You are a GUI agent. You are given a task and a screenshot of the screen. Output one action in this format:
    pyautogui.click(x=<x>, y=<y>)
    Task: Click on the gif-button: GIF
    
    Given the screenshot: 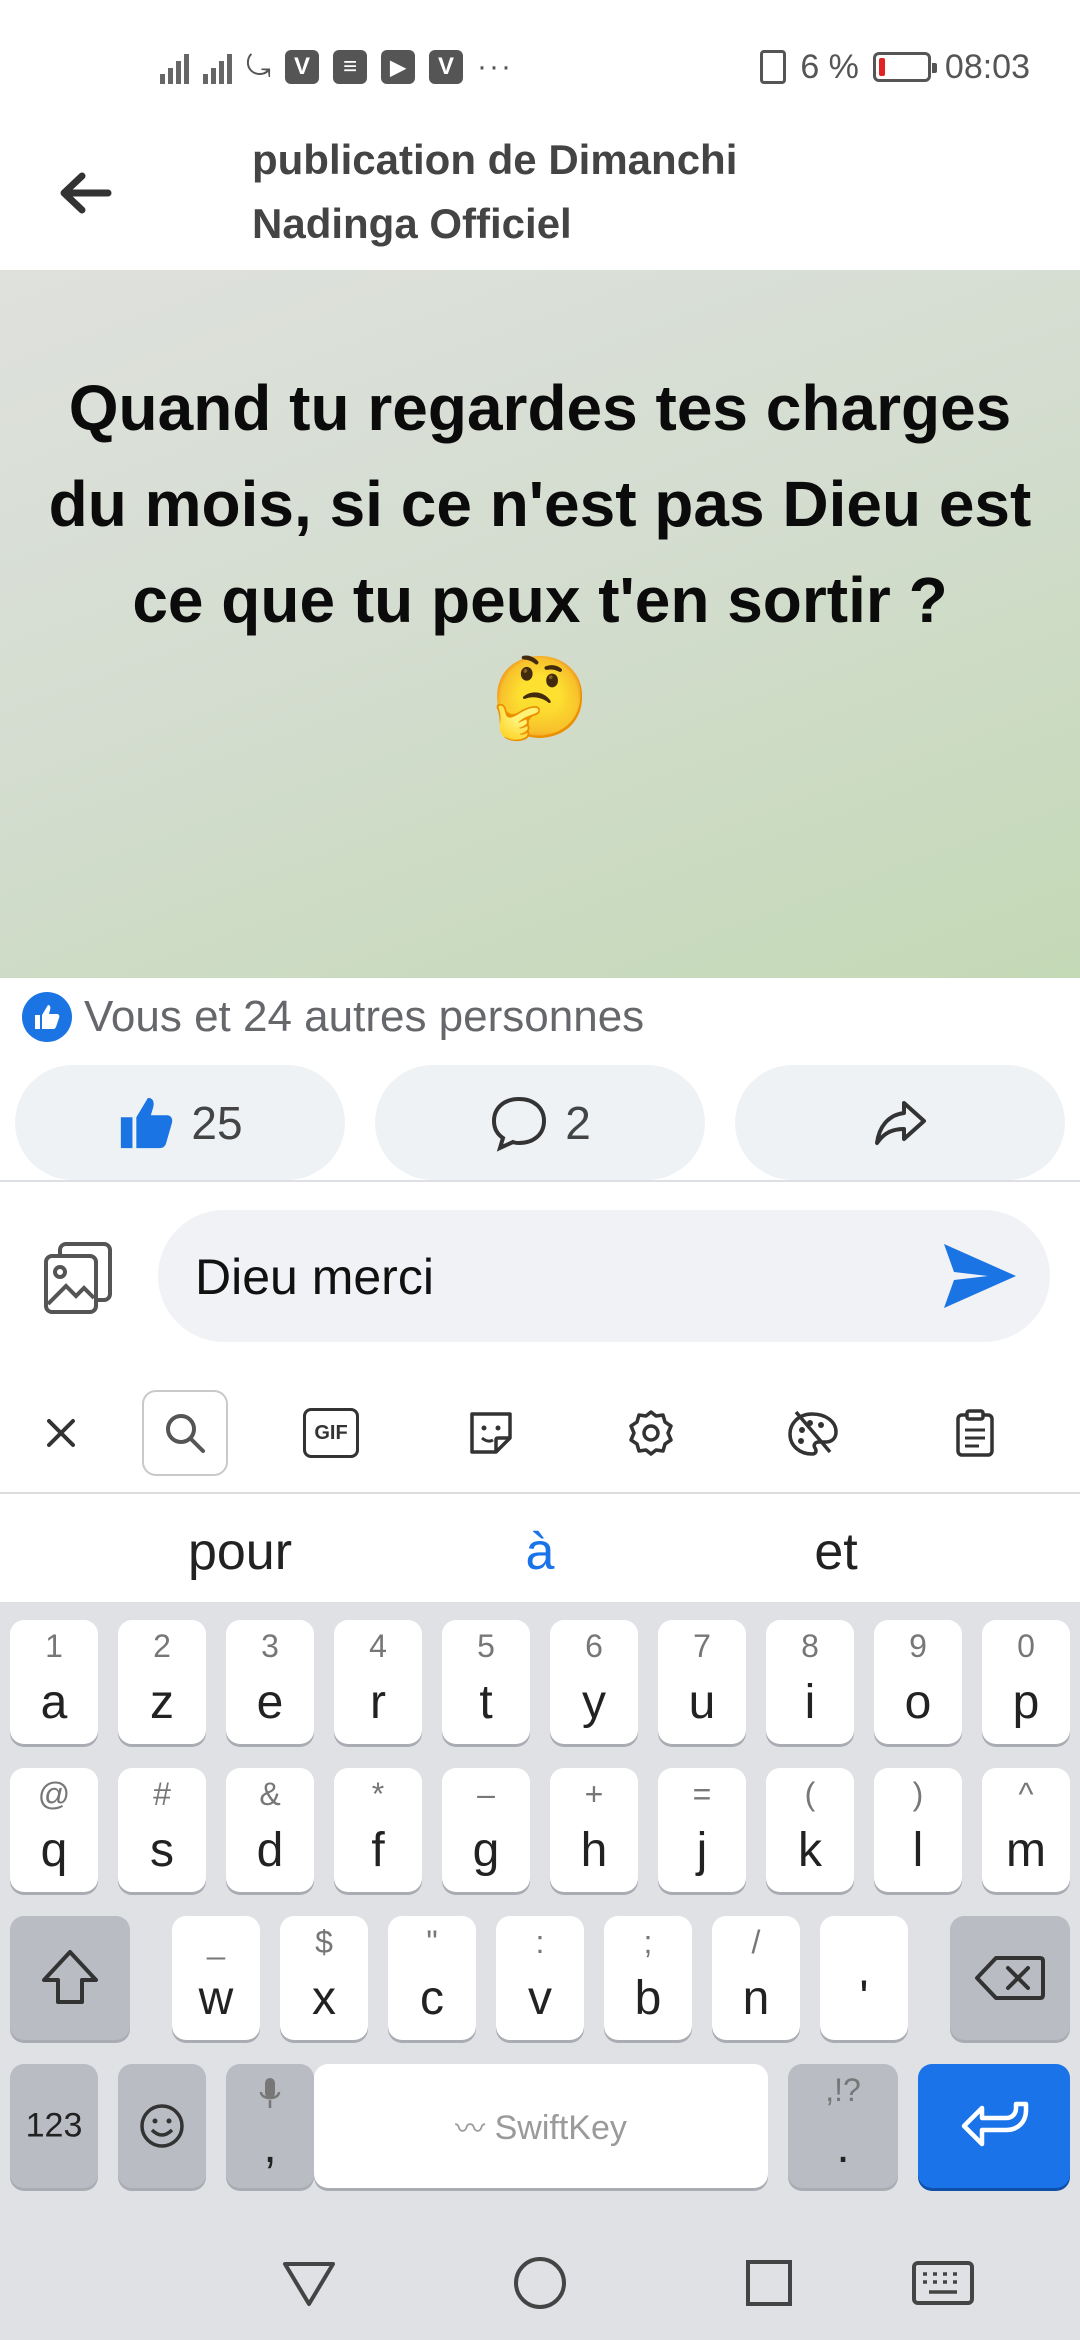 What is the action you would take?
    pyautogui.click(x=331, y=1433)
    